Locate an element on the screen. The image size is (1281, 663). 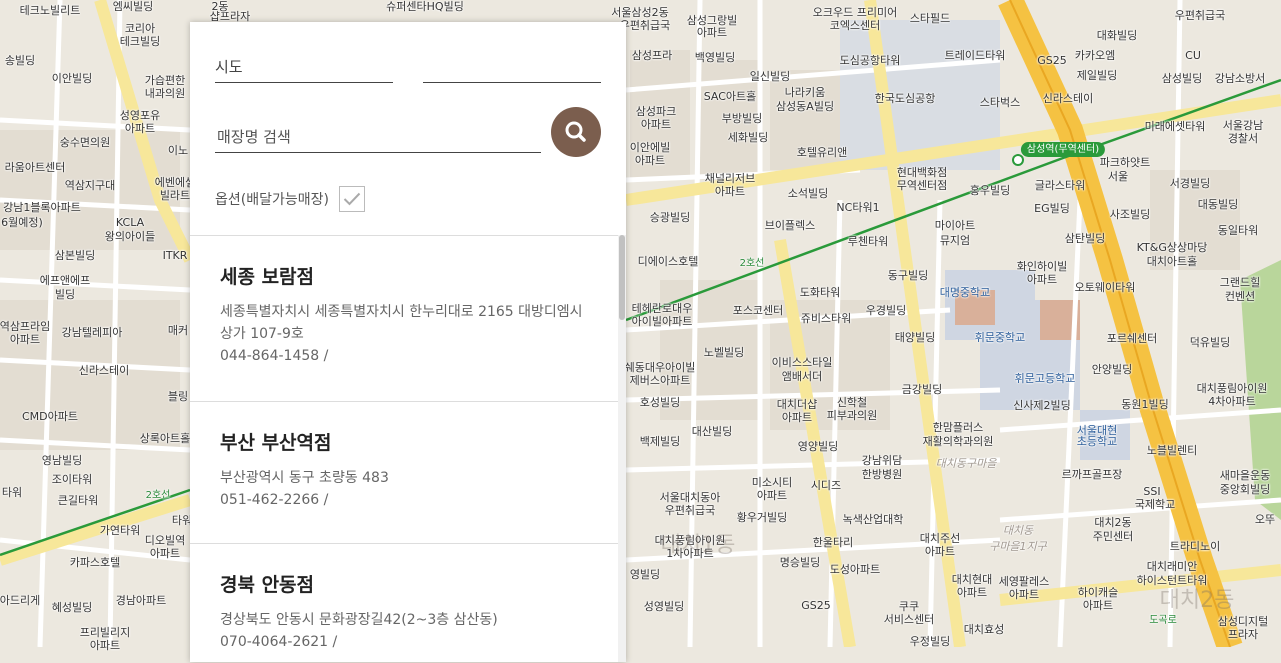
map-place-label: 중앙회빌딩 is located at coordinates (1245, 489).